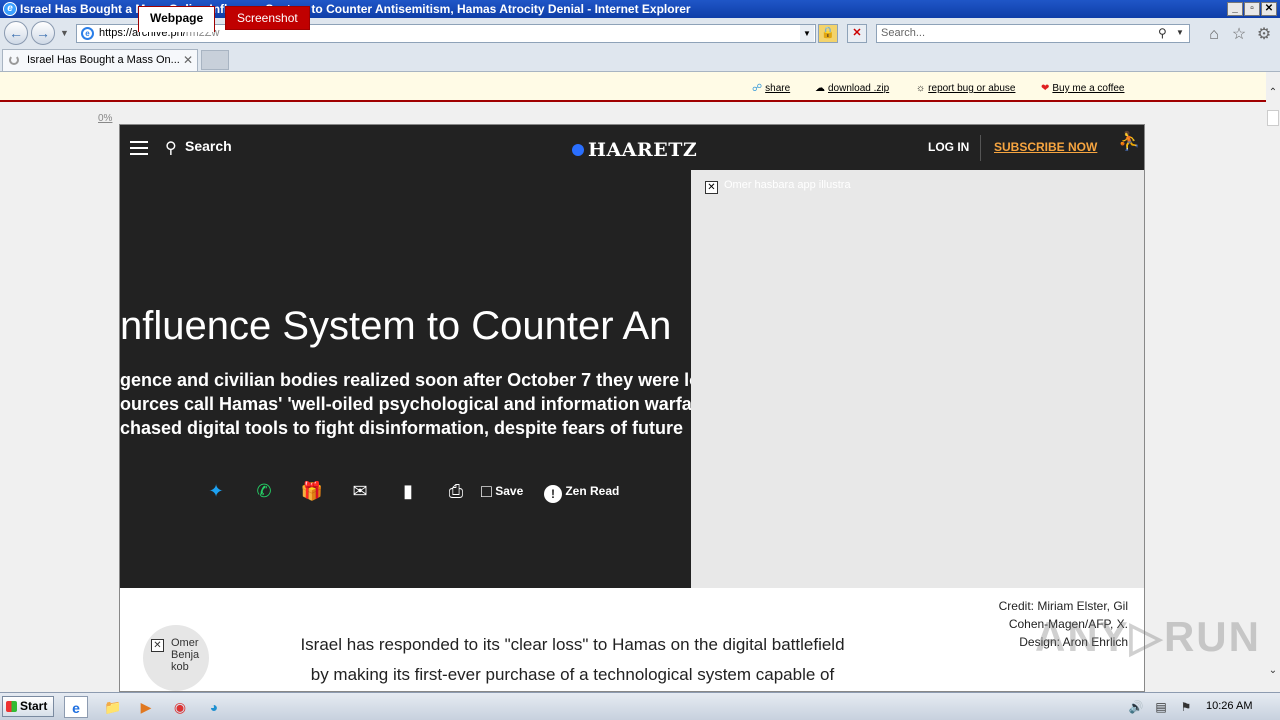 The width and height of the screenshot is (1280, 720). Describe the element at coordinates (360, 491) in the screenshot. I see `email-icon: ✉` at that location.